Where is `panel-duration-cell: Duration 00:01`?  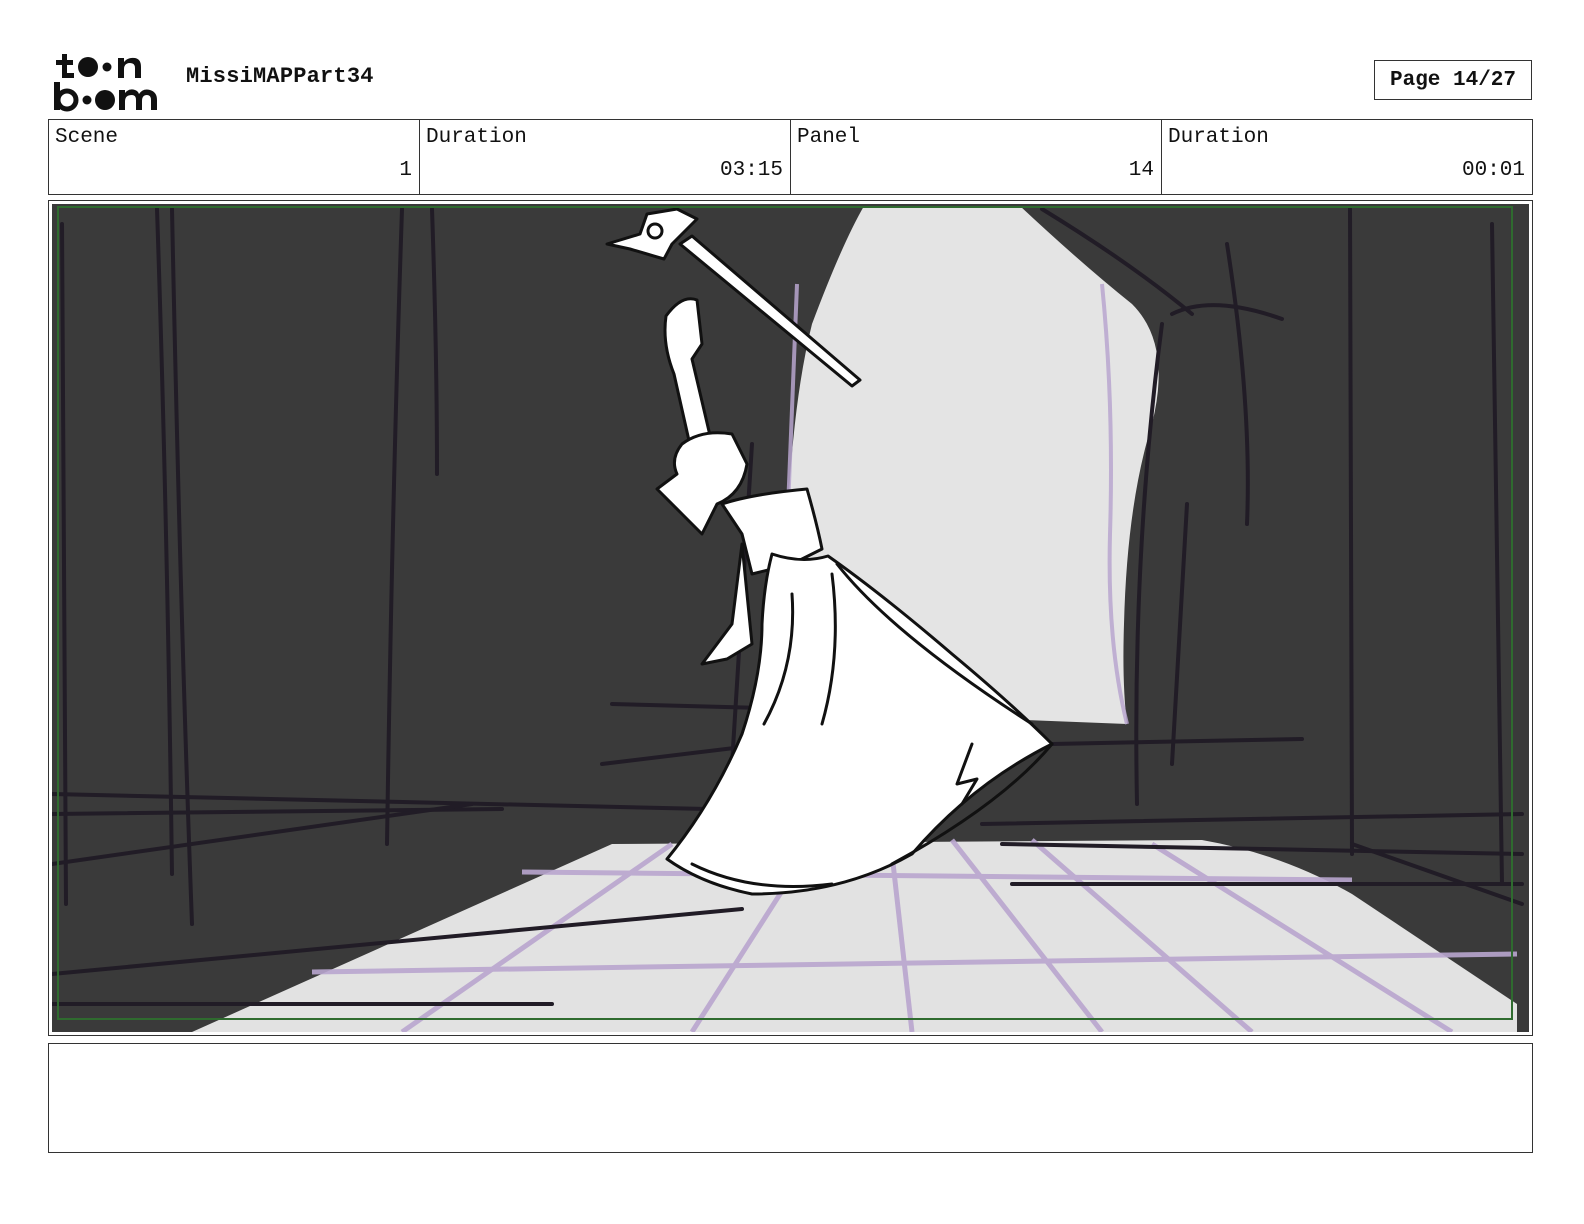
panel-duration-cell: Duration 00:01 is located at coordinates (1346, 157).